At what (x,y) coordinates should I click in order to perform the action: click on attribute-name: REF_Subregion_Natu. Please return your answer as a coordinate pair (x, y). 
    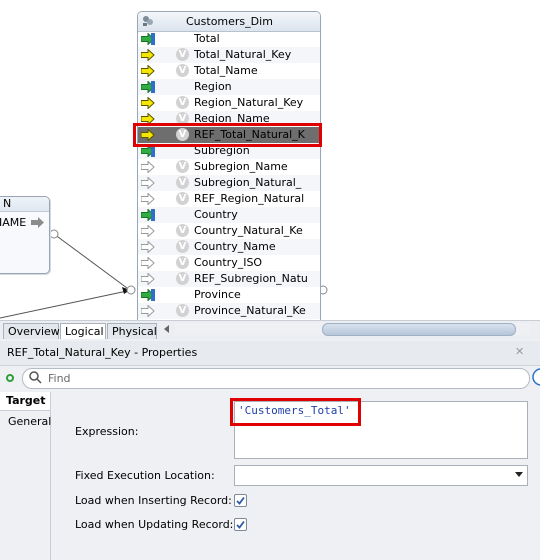
    Looking at the image, I should click on (251, 278).